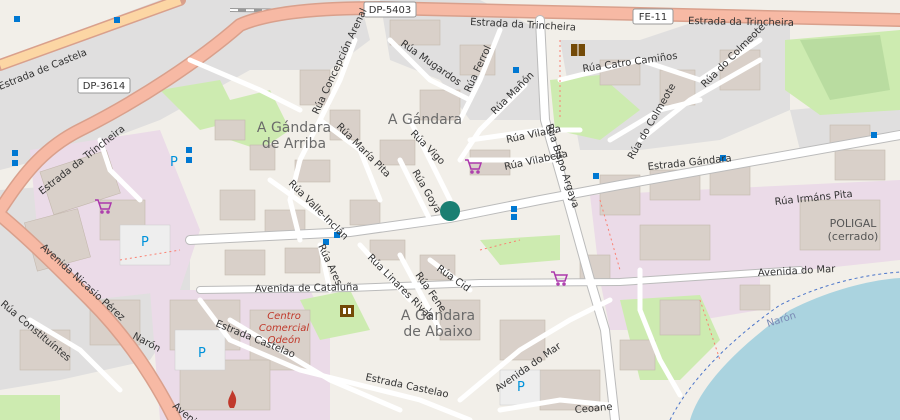 This screenshot has height=420, width=900. I want to click on poi-label: Centro, so click(284, 316).